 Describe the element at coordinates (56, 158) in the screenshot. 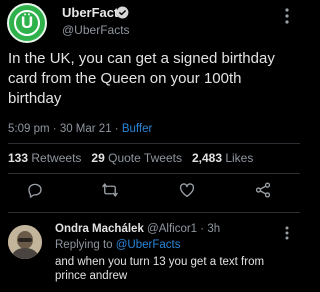

I see `retweets-label: Retweets` at that location.